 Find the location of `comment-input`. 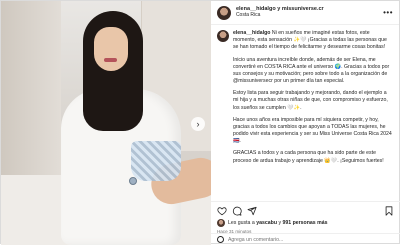

comment-input is located at coordinates (310, 239).